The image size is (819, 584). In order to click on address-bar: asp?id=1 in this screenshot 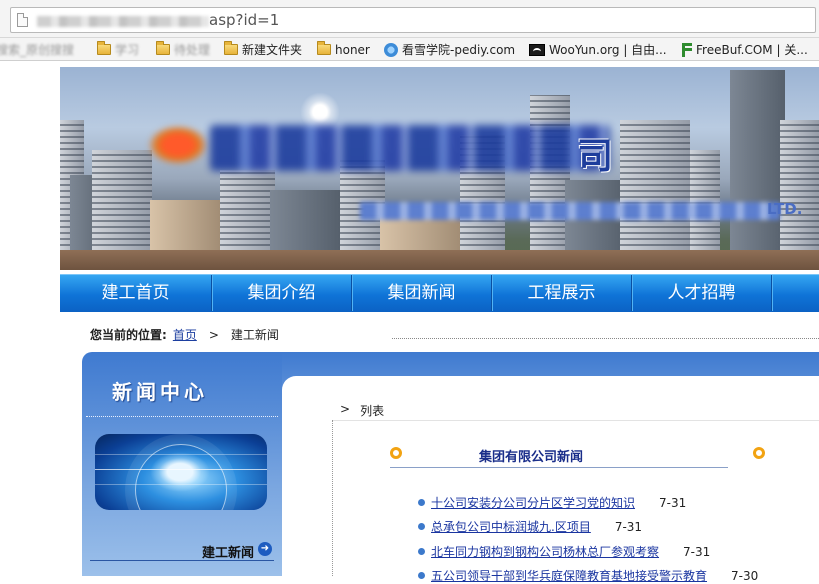, I will do `click(413, 20)`.